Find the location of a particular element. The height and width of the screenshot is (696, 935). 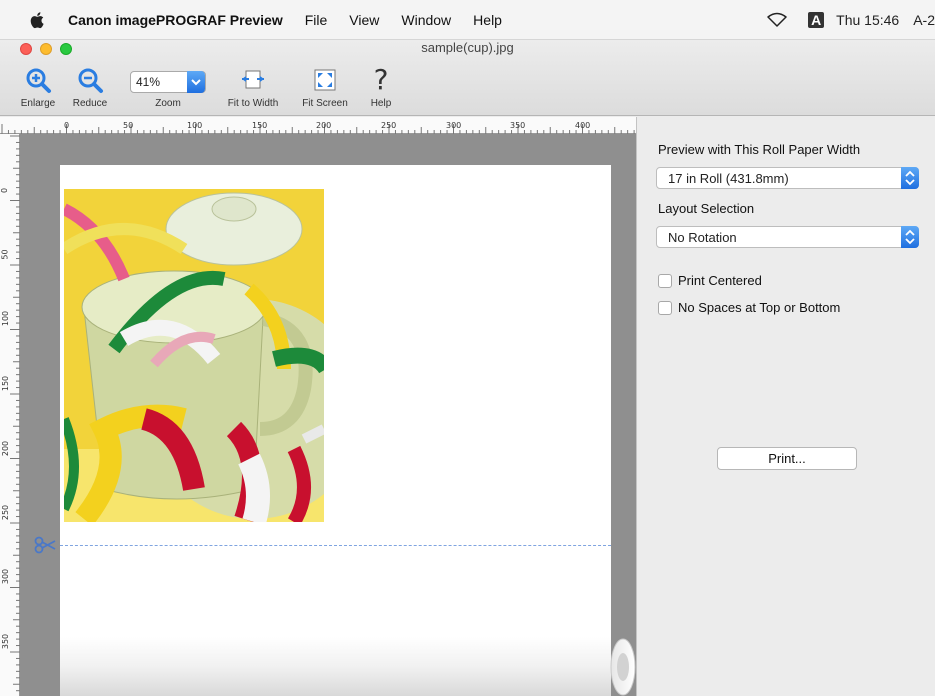

input-source-icon: A is located at coordinates (816, 20).